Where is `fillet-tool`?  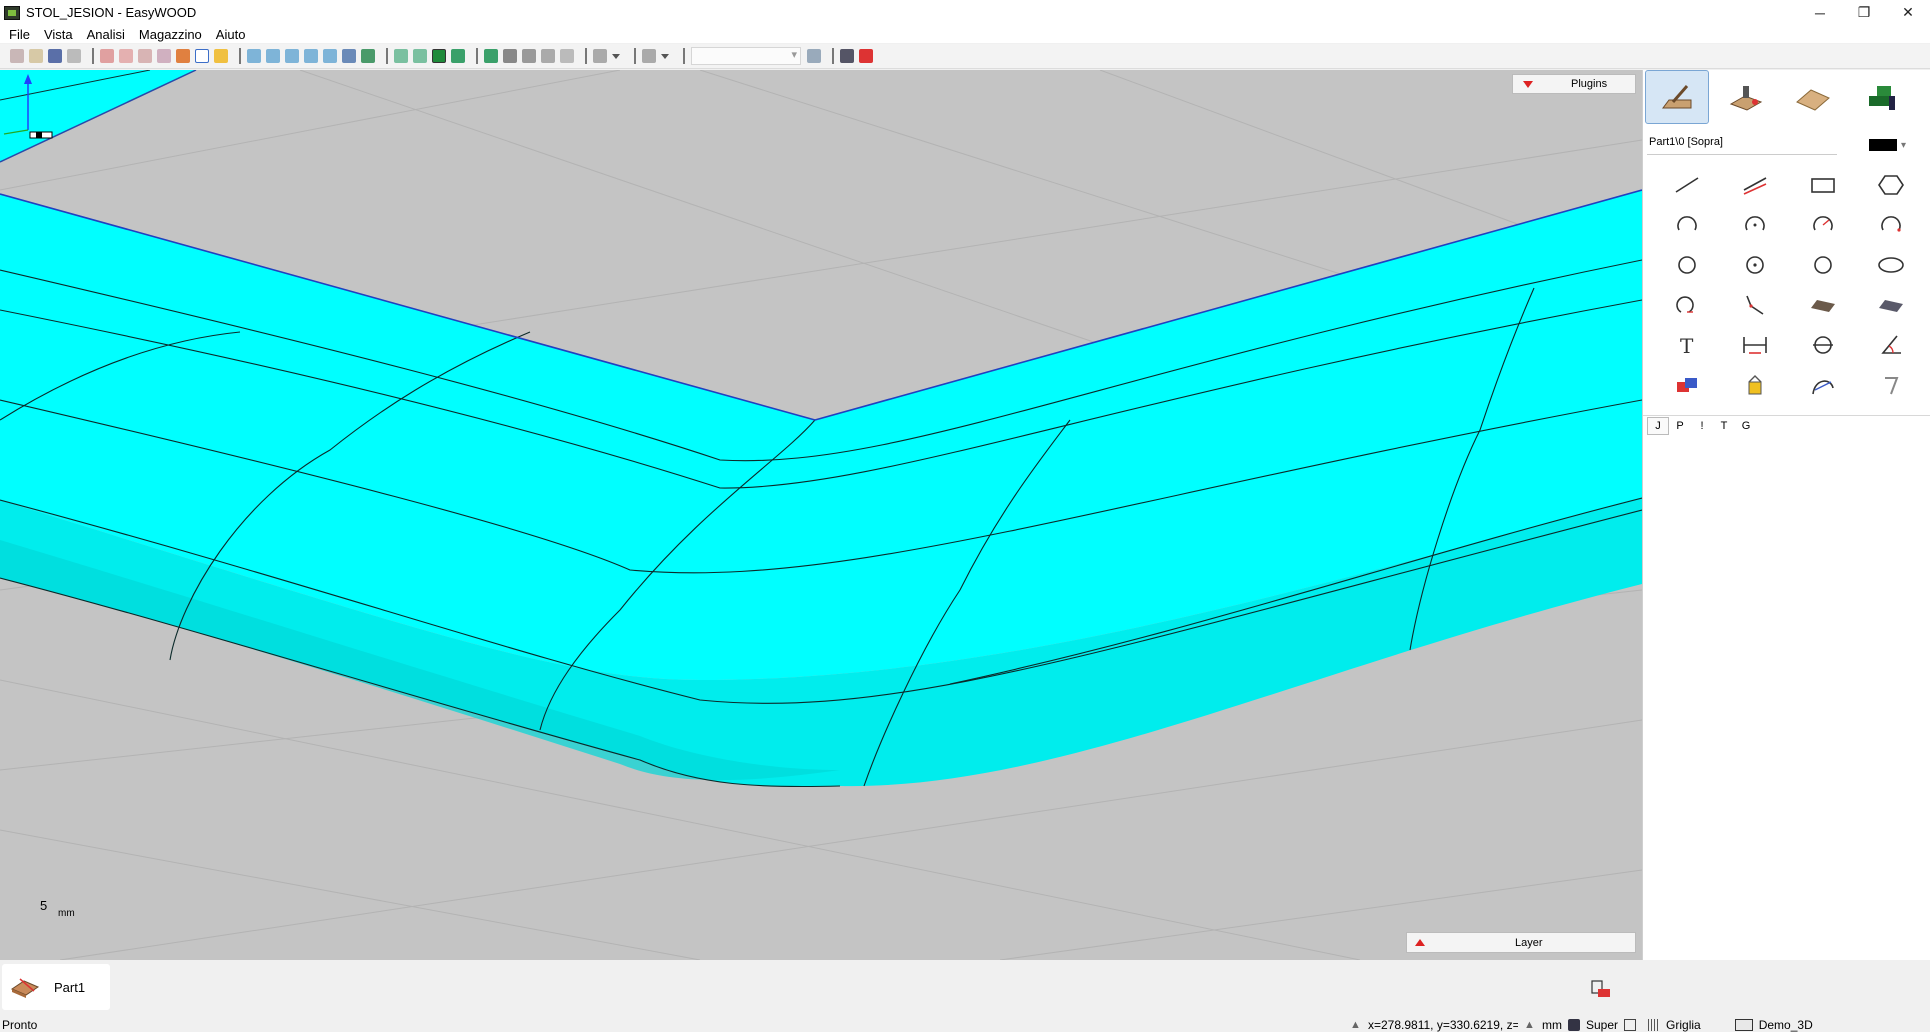 fillet-tool is located at coordinates (1687, 305).